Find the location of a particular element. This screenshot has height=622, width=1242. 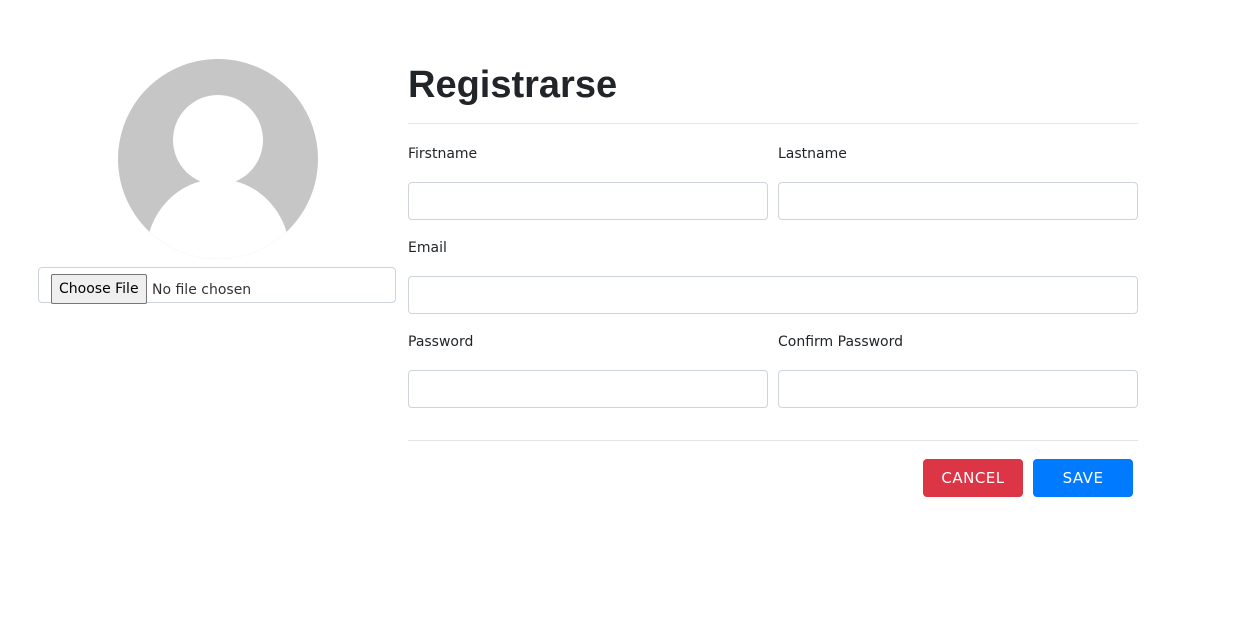

choose-file-button: Choose File is located at coordinates (99, 289).